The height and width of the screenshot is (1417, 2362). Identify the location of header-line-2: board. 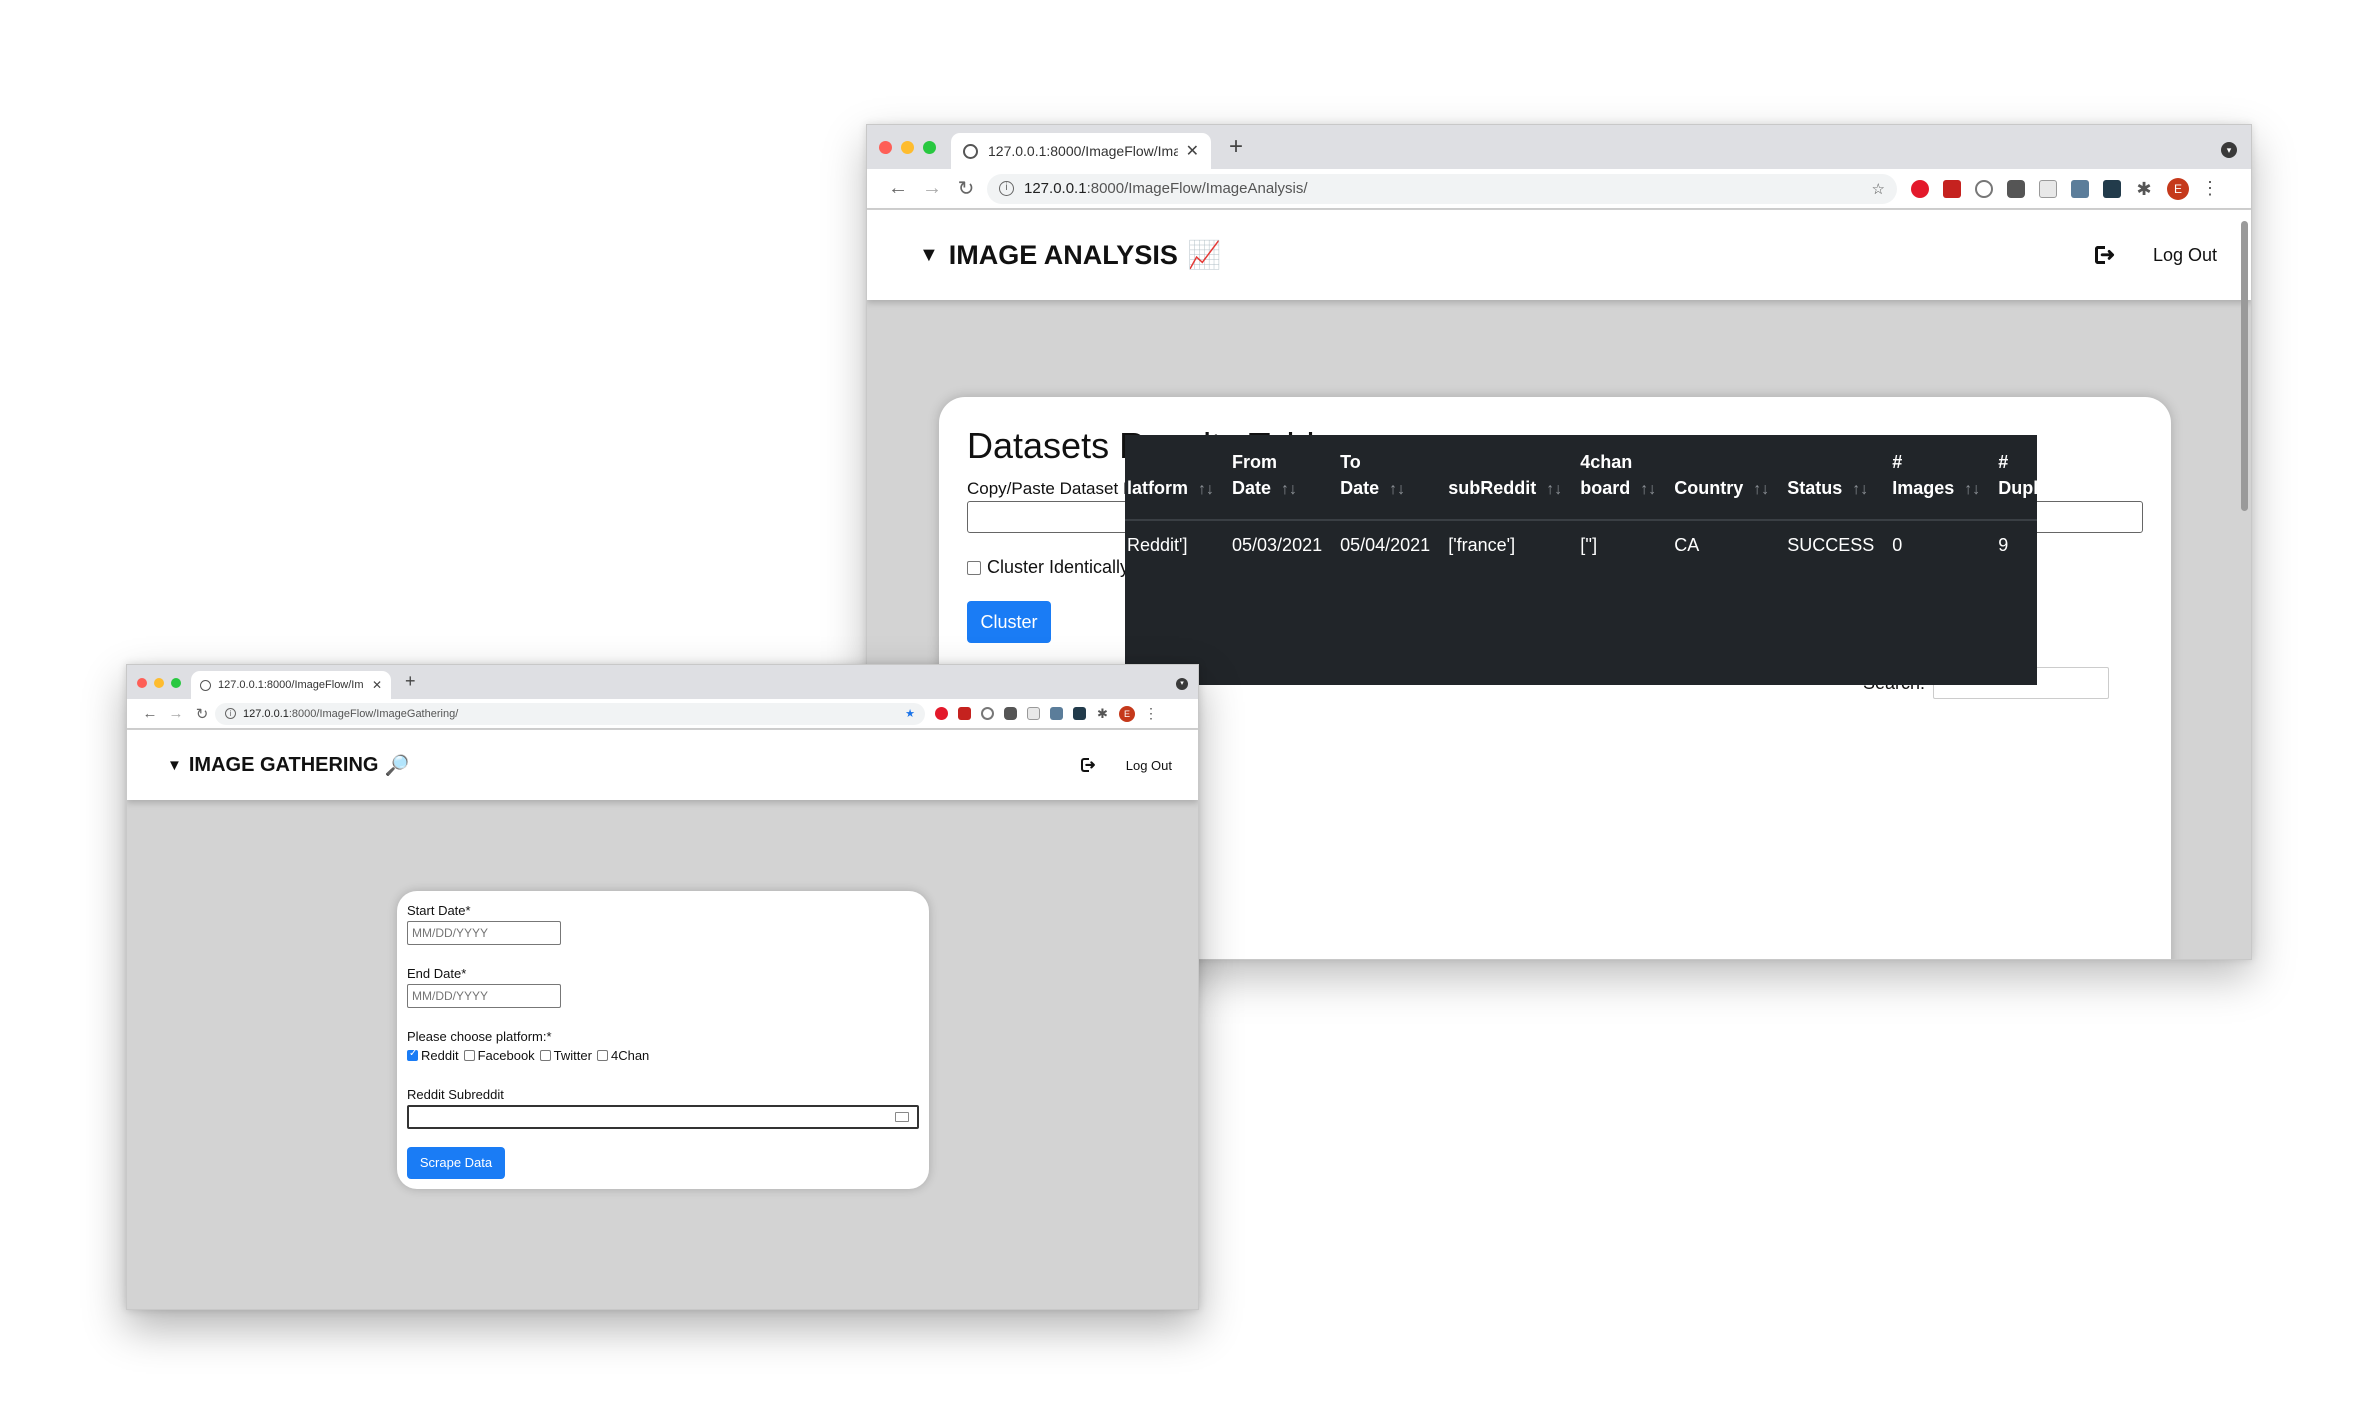
(1605, 488).